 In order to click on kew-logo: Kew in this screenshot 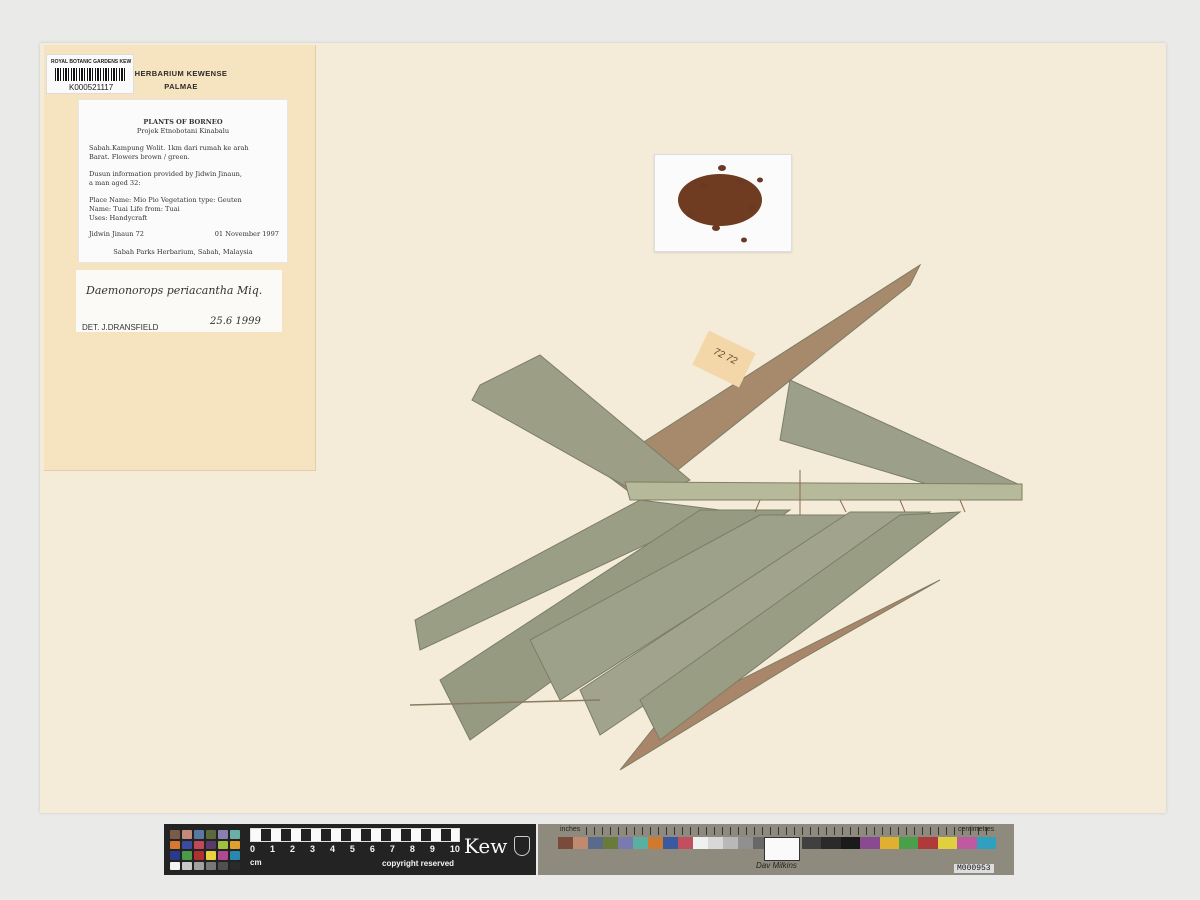, I will do `click(486, 846)`.